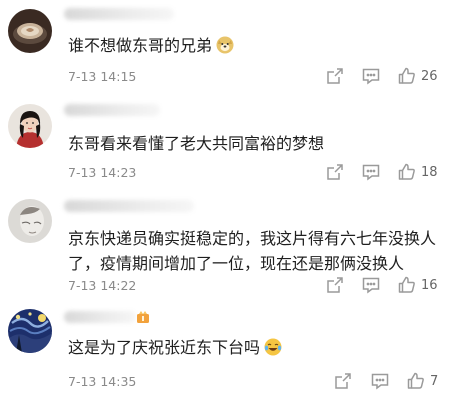 The height and width of the screenshot is (410, 453). What do you see at coordinates (102, 172) in the screenshot?
I see `comment-timestamp: 7-13 14:23` at bounding box center [102, 172].